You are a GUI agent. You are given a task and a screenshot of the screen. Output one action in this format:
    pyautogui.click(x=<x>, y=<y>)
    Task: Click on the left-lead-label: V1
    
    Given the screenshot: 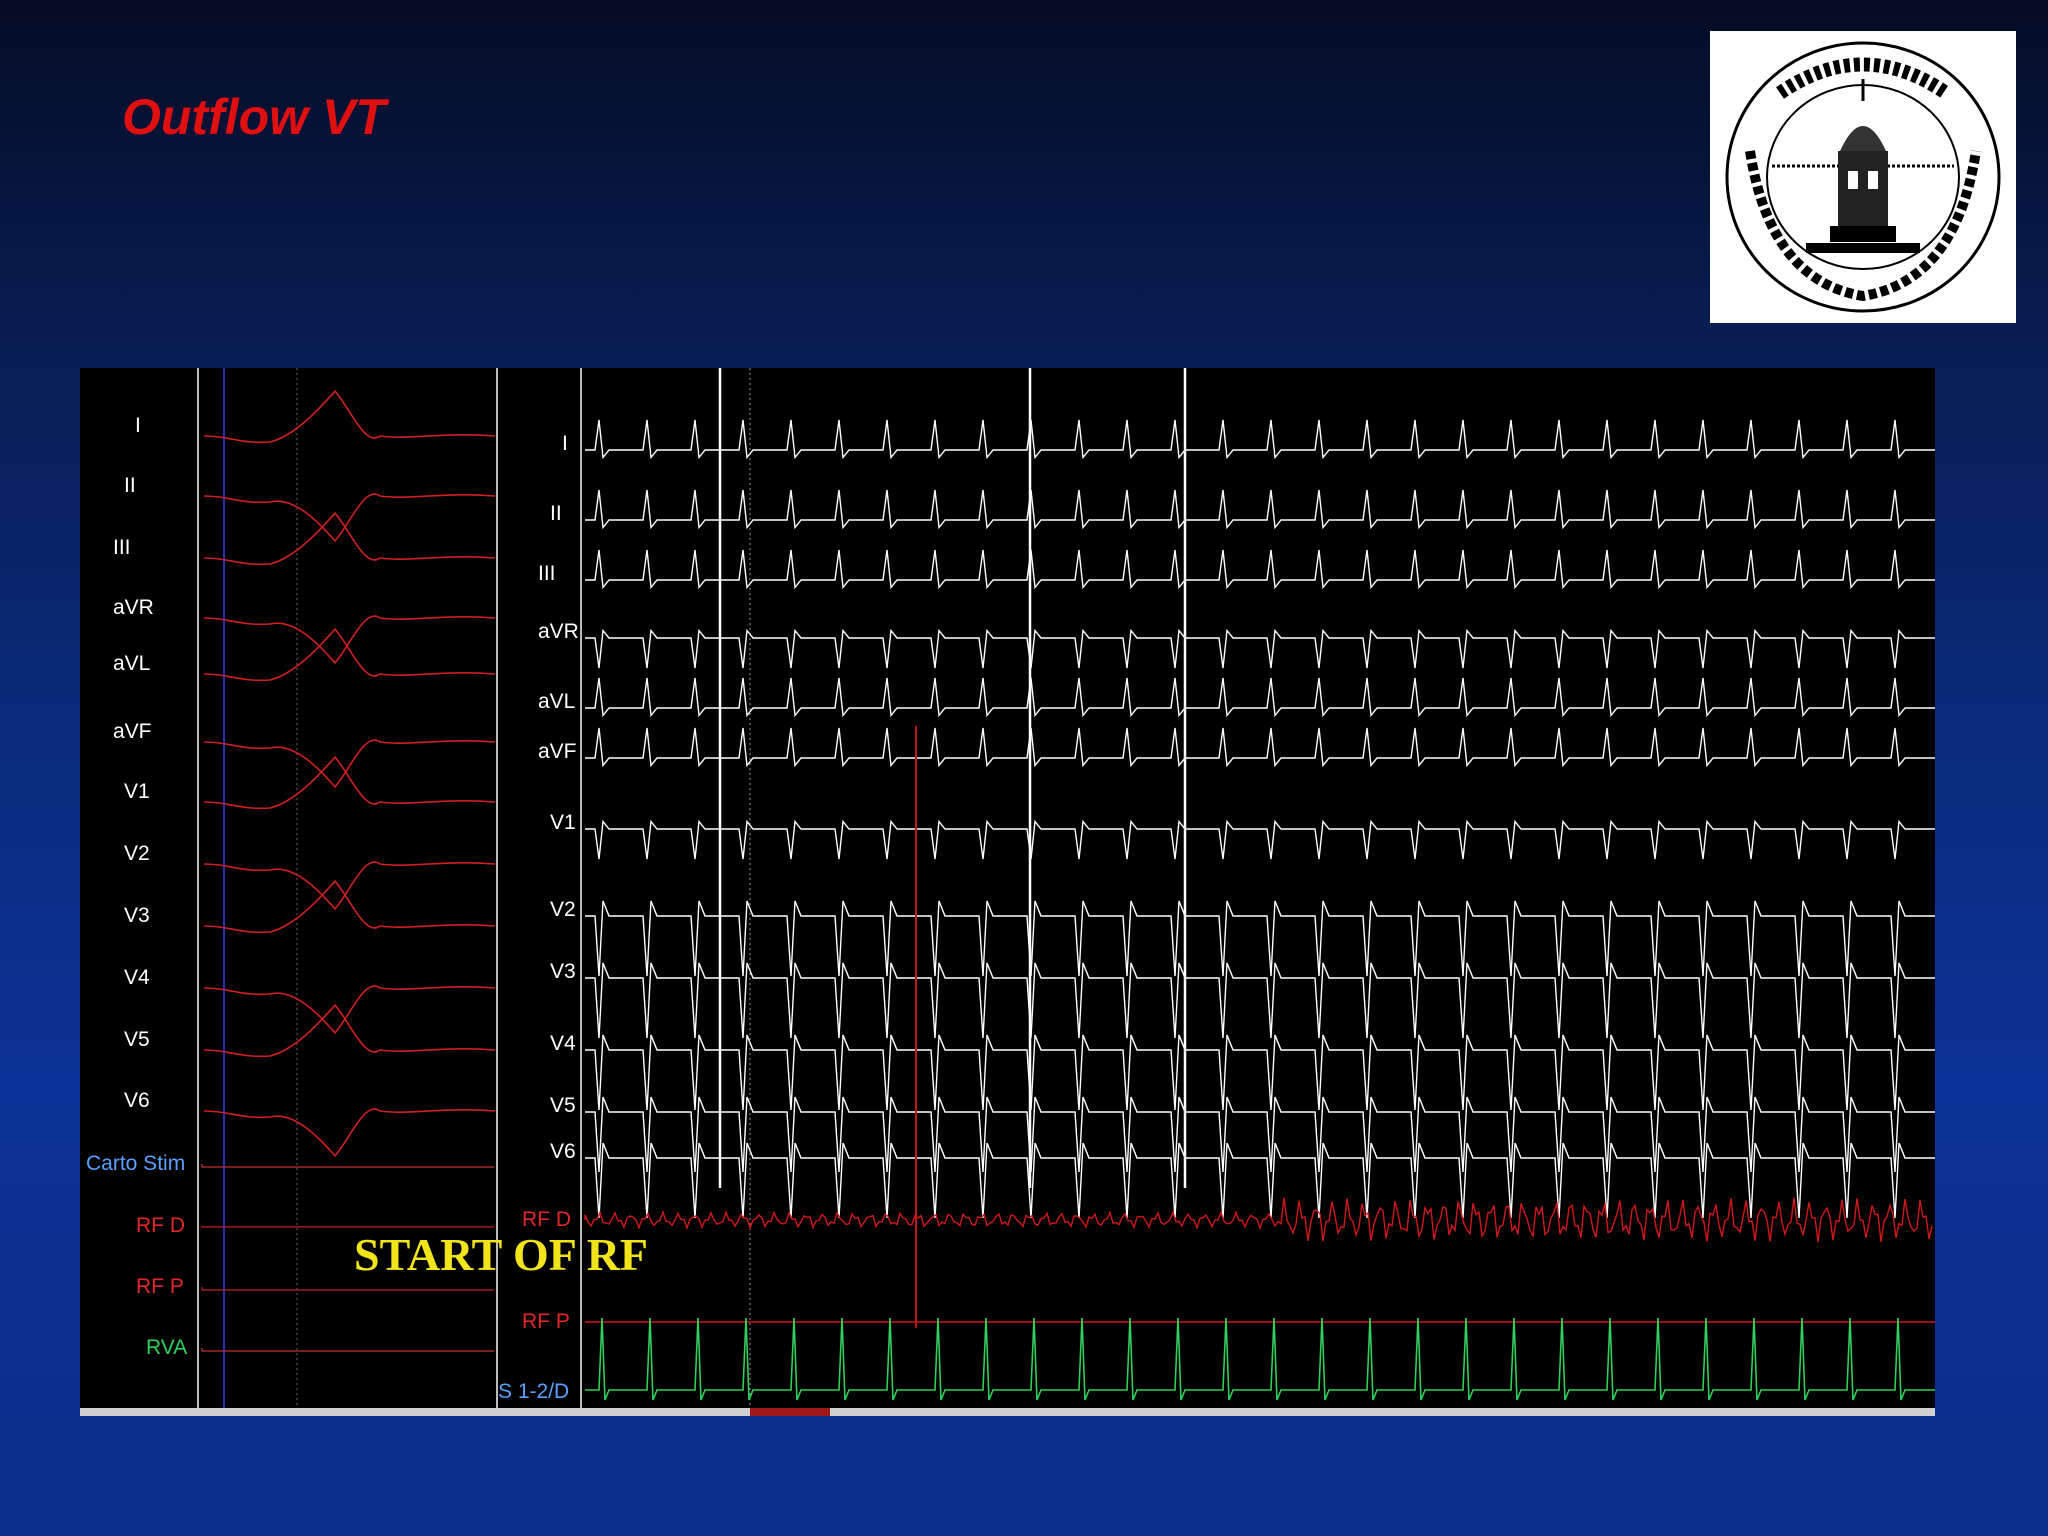 What is the action you would take?
    pyautogui.click(x=137, y=791)
    